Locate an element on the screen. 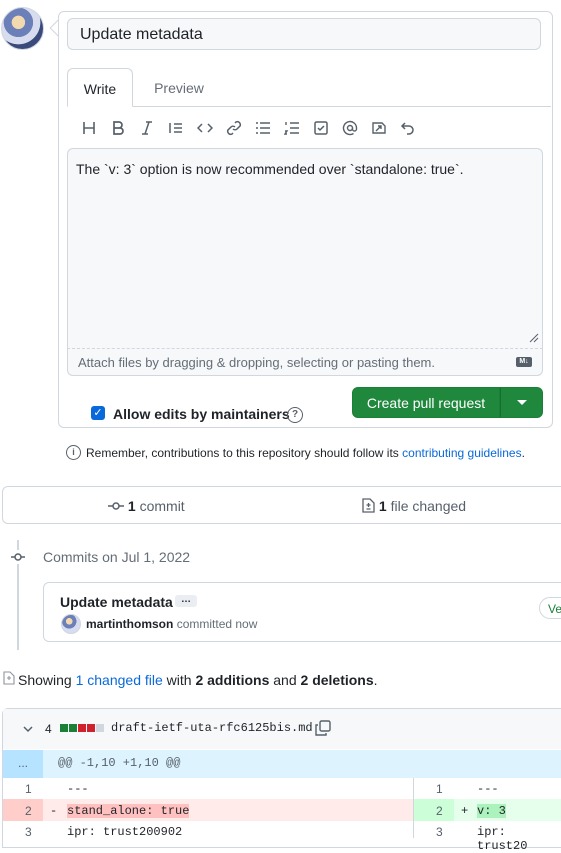 The width and height of the screenshot is (561, 853). title-input: Update metadata is located at coordinates (304, 34).